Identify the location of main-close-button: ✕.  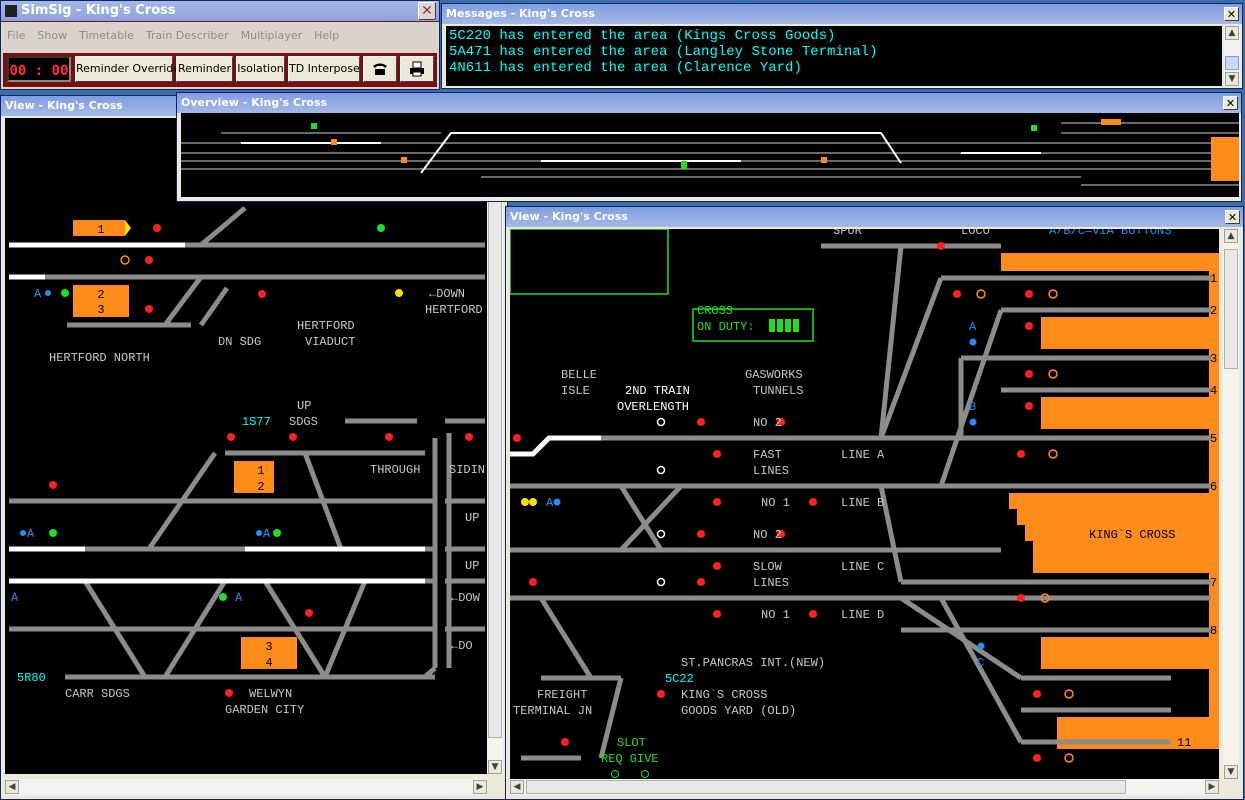
(427, 11).